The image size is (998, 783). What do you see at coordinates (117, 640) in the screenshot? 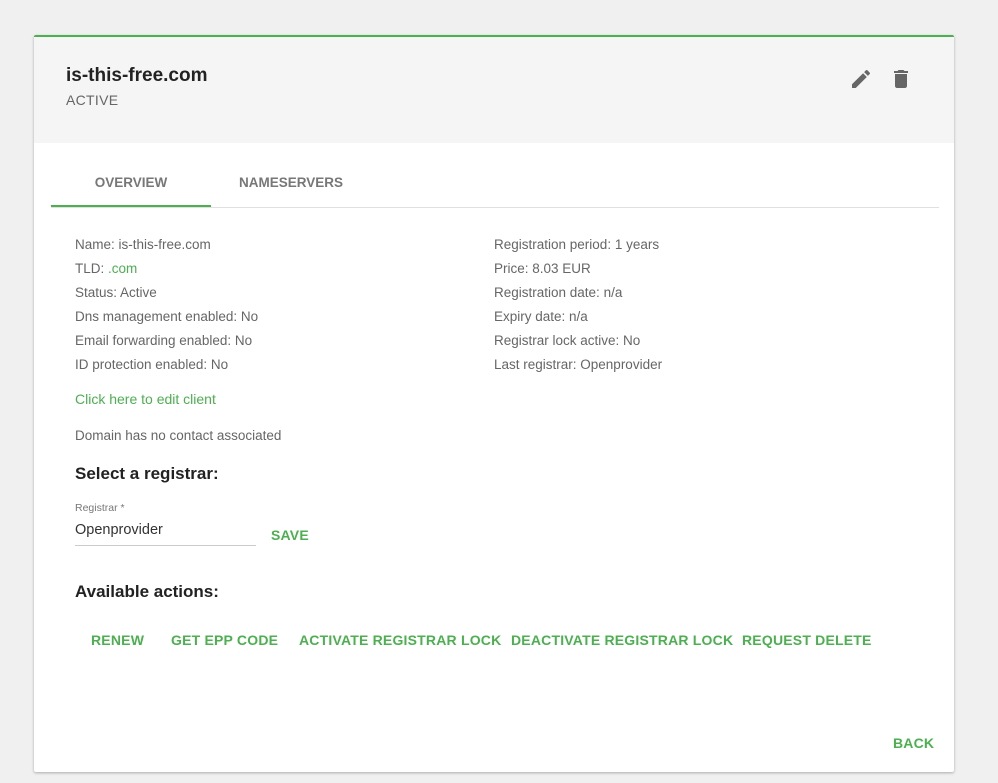
I see `renew-button: RENEW` at bounding box center [117, 640].